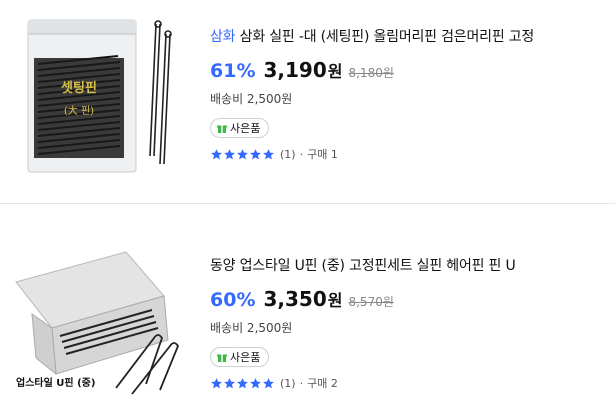  What do you see at coordinates (408, 301) in the screenshot?
I see `price-row: 60% 3,350 원 8,570원` at bounding box center [408, 301].